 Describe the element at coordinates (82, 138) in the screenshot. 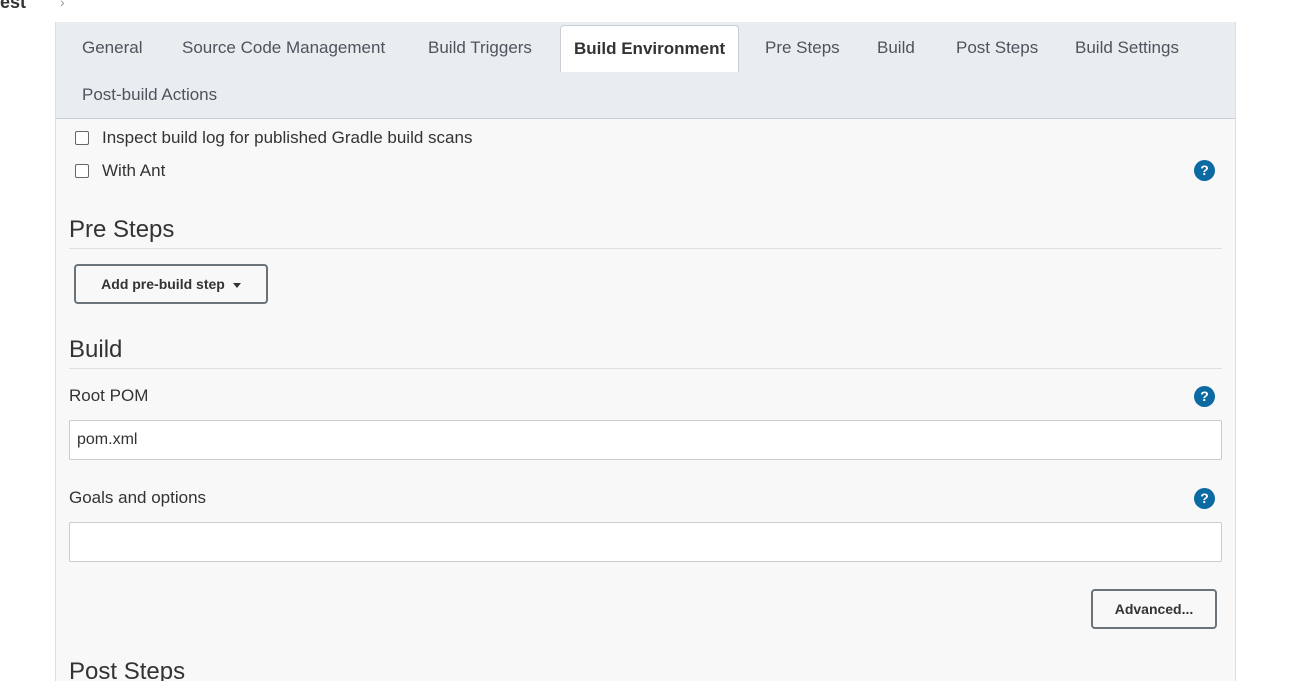

I see `gradle-build-scans-checkbox` at that location.